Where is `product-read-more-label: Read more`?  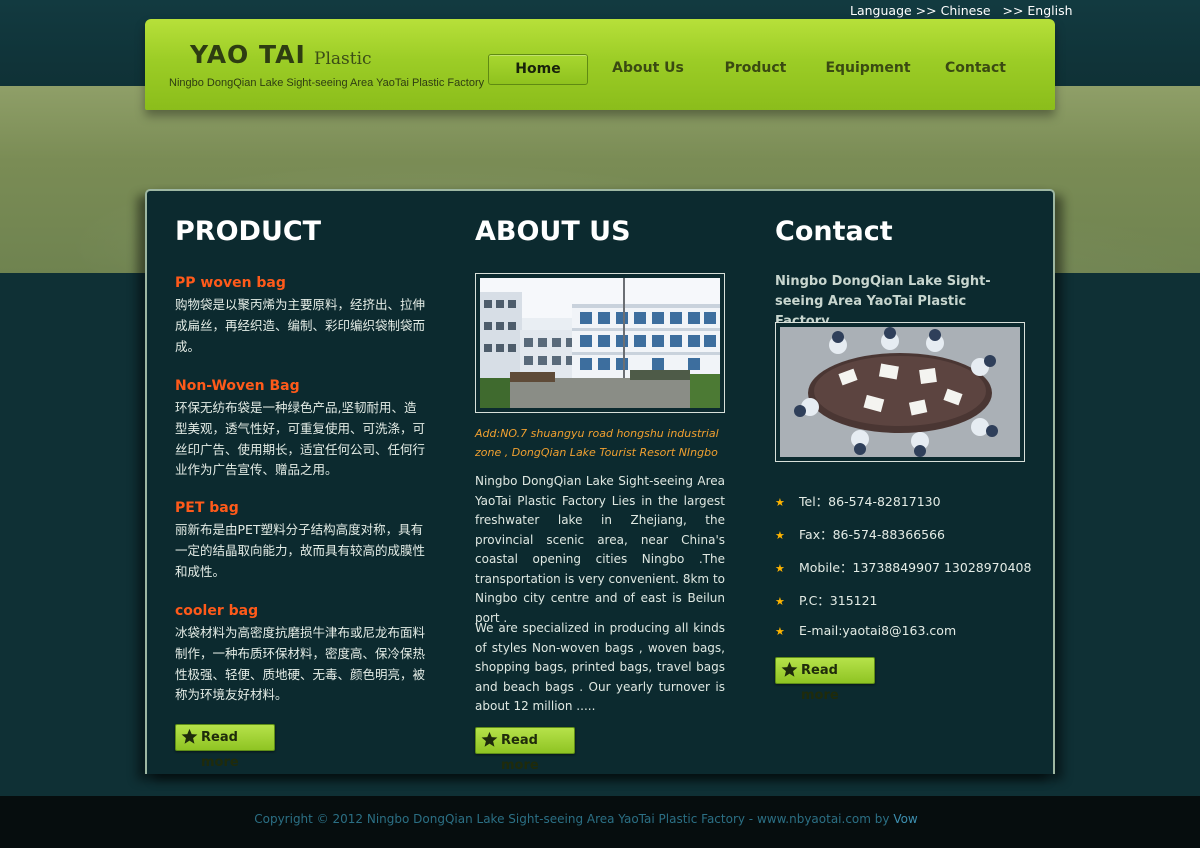
product-read-more-label: Read more is located at coordinates (220, 750).